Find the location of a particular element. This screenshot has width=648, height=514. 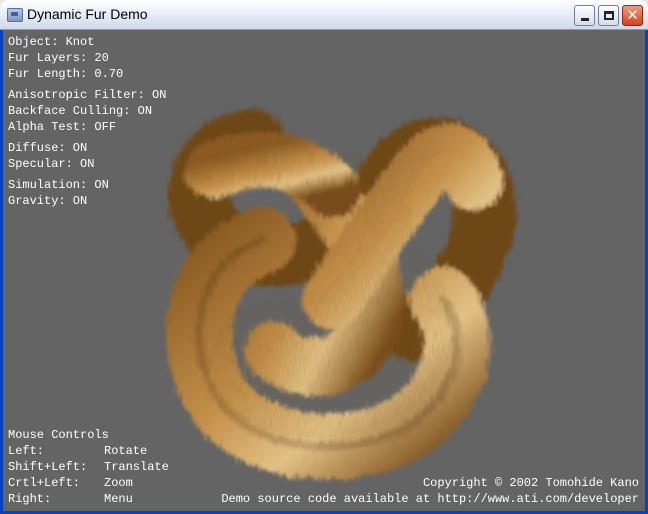

status-backface: Backface Culling: ON is located at coordinates (80, 111).